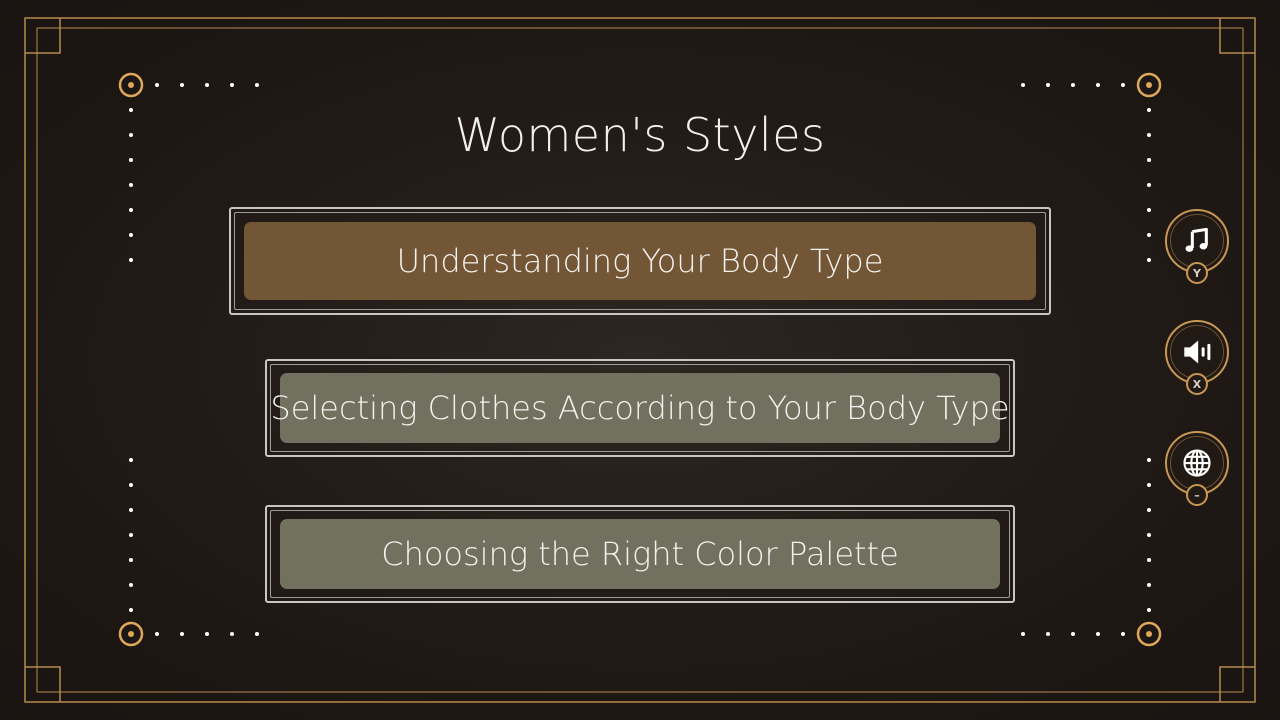 This screenshot has height=720, width=1280. What do you see at coordinates (640, 135) in the screenshot?
I see `page-title: Women's Styles` at bounding box center [640, 135].